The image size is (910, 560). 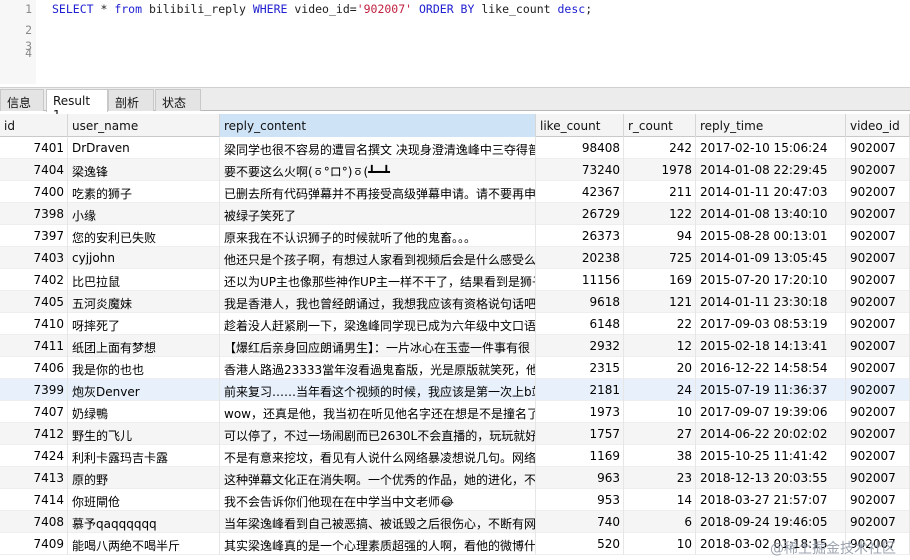 What do you see at coordinates (771, 500) in the screenshot?
I see `cell-reply-time: 2018-03-27 21:57:07` at bounding box center [771, 500].